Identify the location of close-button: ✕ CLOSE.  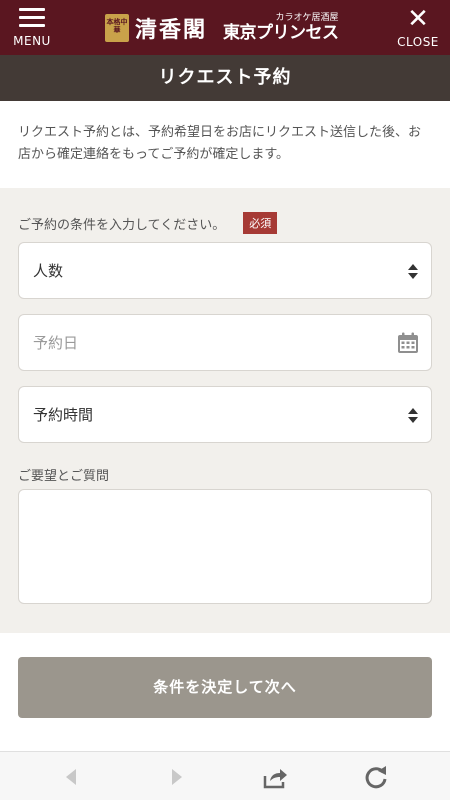
(418, 28).